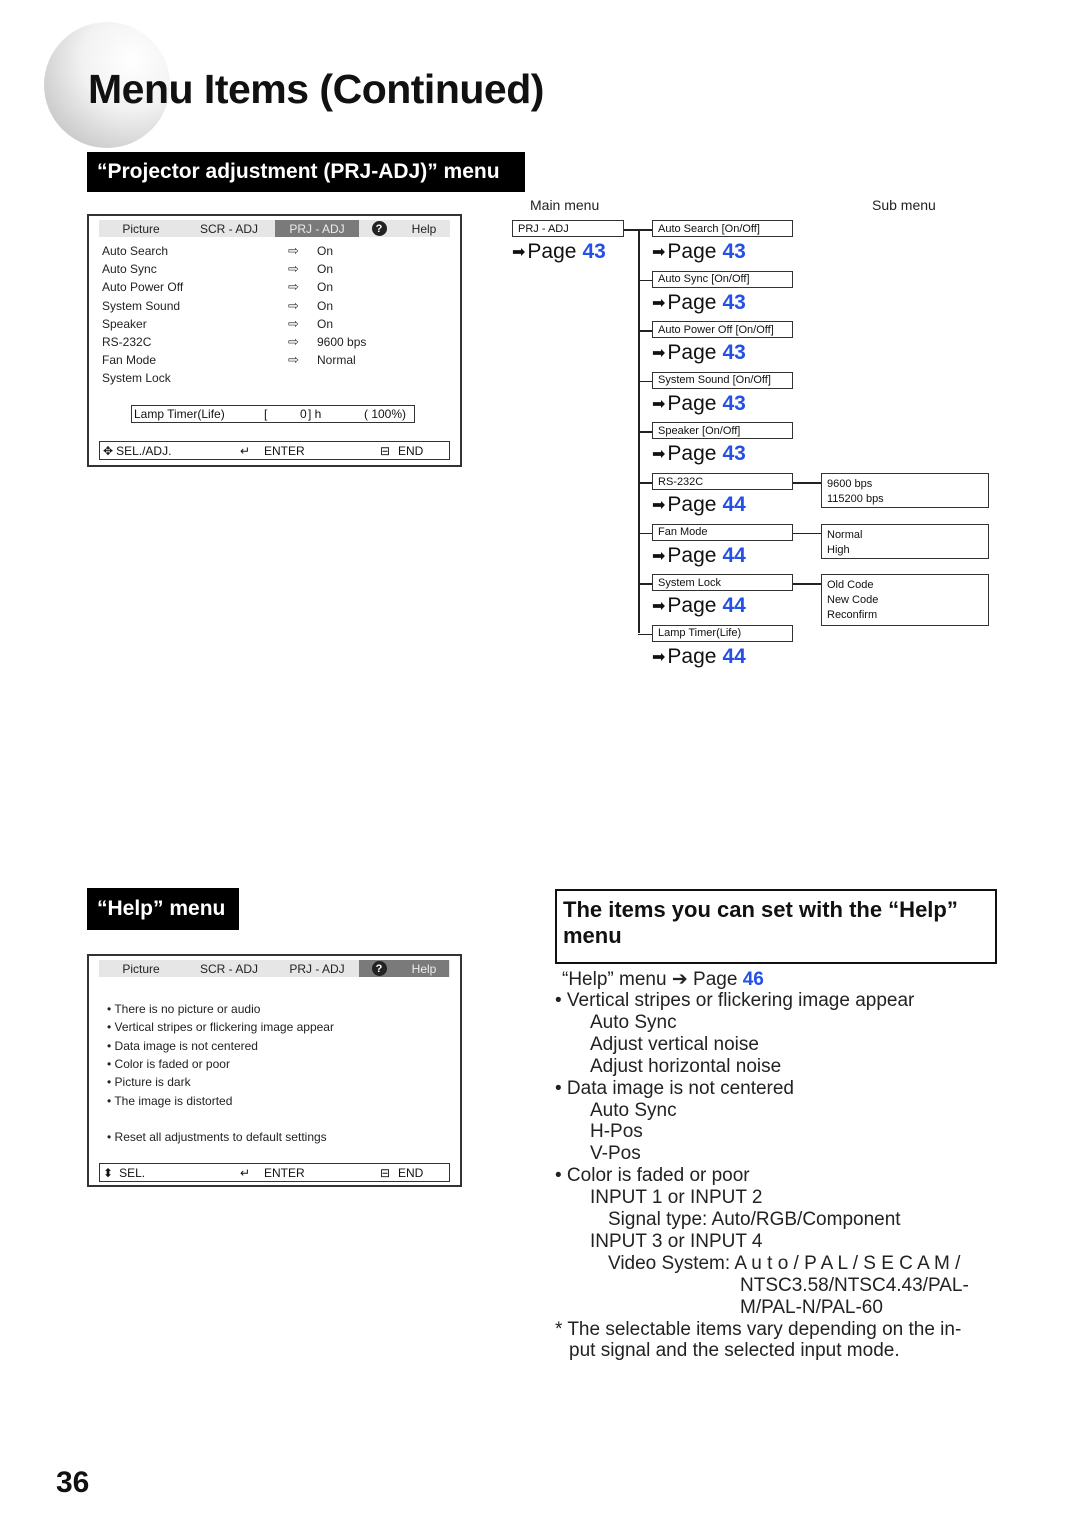 This screenshot has width=1080, height=1529. Describe the element at coordinates (385, 1172) in the screenshot. I see `menu-button-icon: ⊟` at that location.